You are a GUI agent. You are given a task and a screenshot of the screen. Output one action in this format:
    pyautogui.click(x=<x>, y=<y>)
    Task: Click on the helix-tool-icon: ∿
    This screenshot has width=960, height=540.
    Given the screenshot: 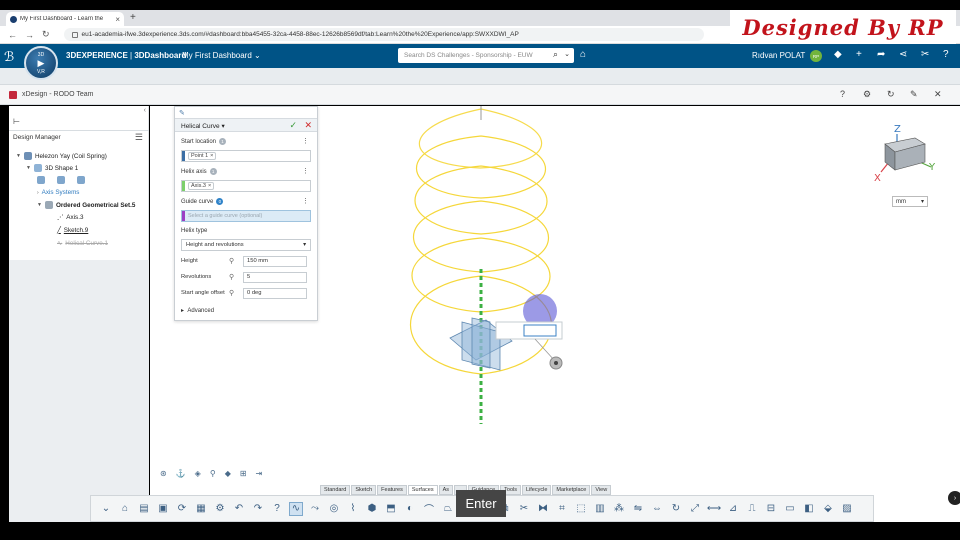 What is the action you would take?
    pyautogui.click(x=296, y=508)
    